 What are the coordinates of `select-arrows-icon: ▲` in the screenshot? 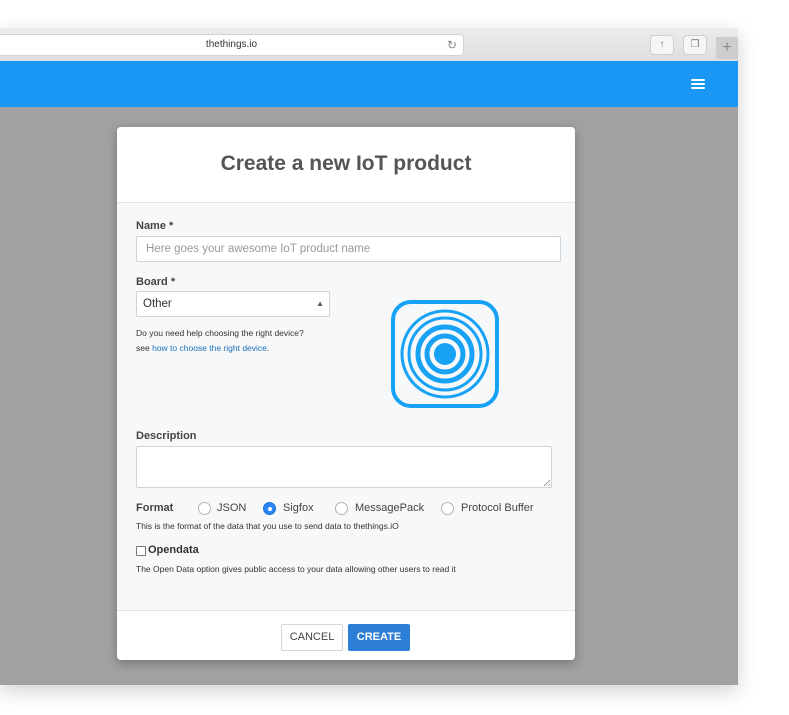 It's located at (320, 303).